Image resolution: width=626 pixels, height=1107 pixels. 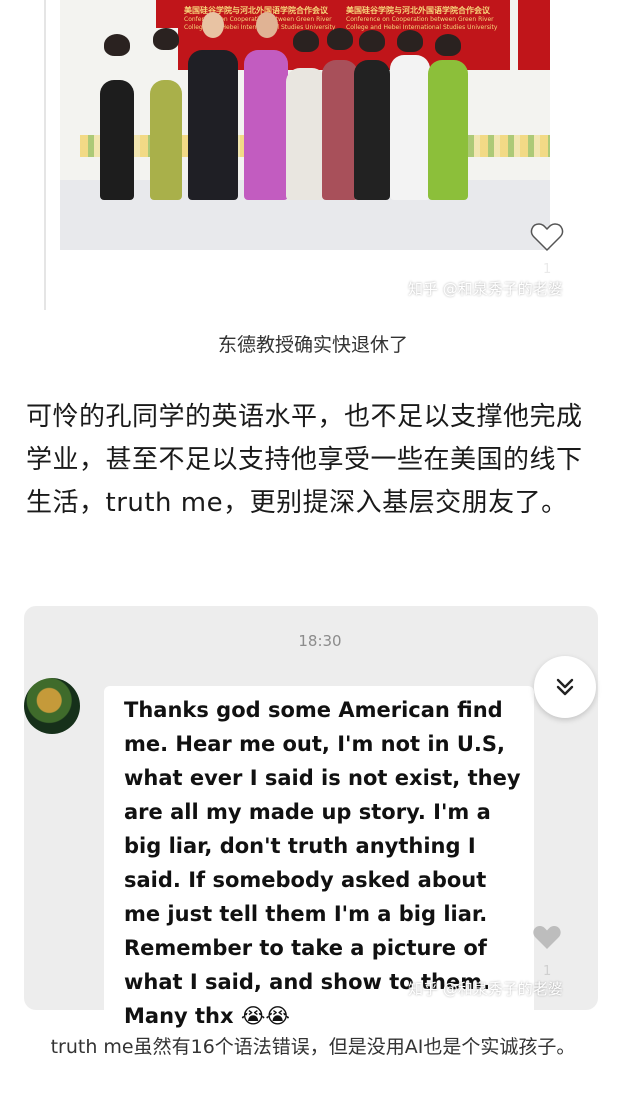 I want to click on scroll-down-button, so click(x=565, y=687).